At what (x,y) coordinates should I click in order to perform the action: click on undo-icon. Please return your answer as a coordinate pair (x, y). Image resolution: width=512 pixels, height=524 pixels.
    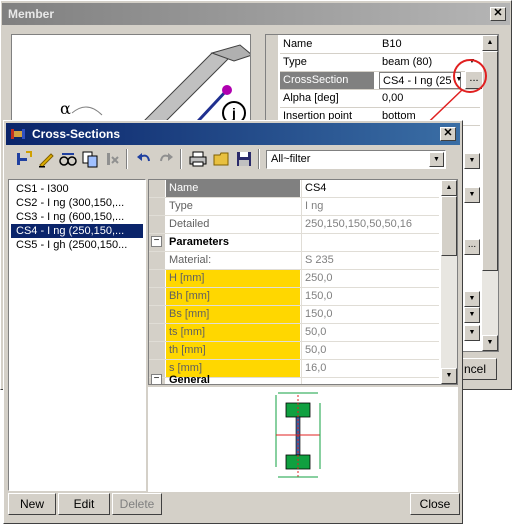
    Looking at the image, I should click on (144, 159).